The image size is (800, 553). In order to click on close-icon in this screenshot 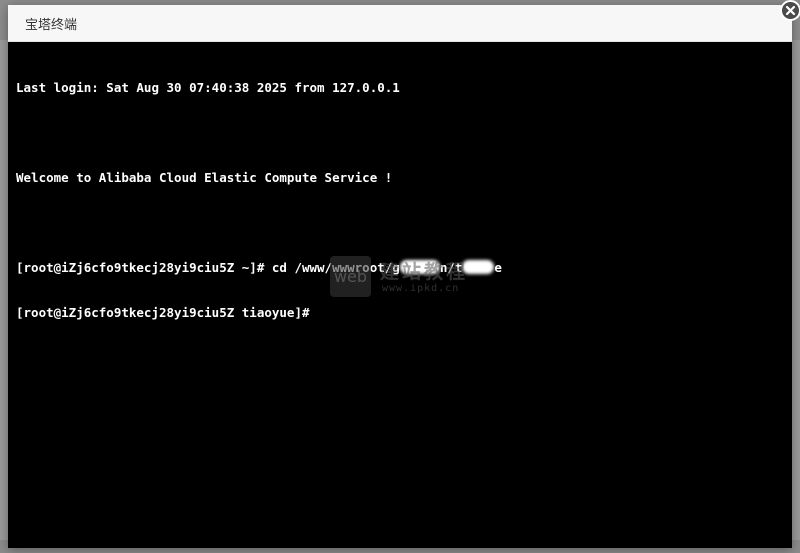, I will do `click(790, 10)`.